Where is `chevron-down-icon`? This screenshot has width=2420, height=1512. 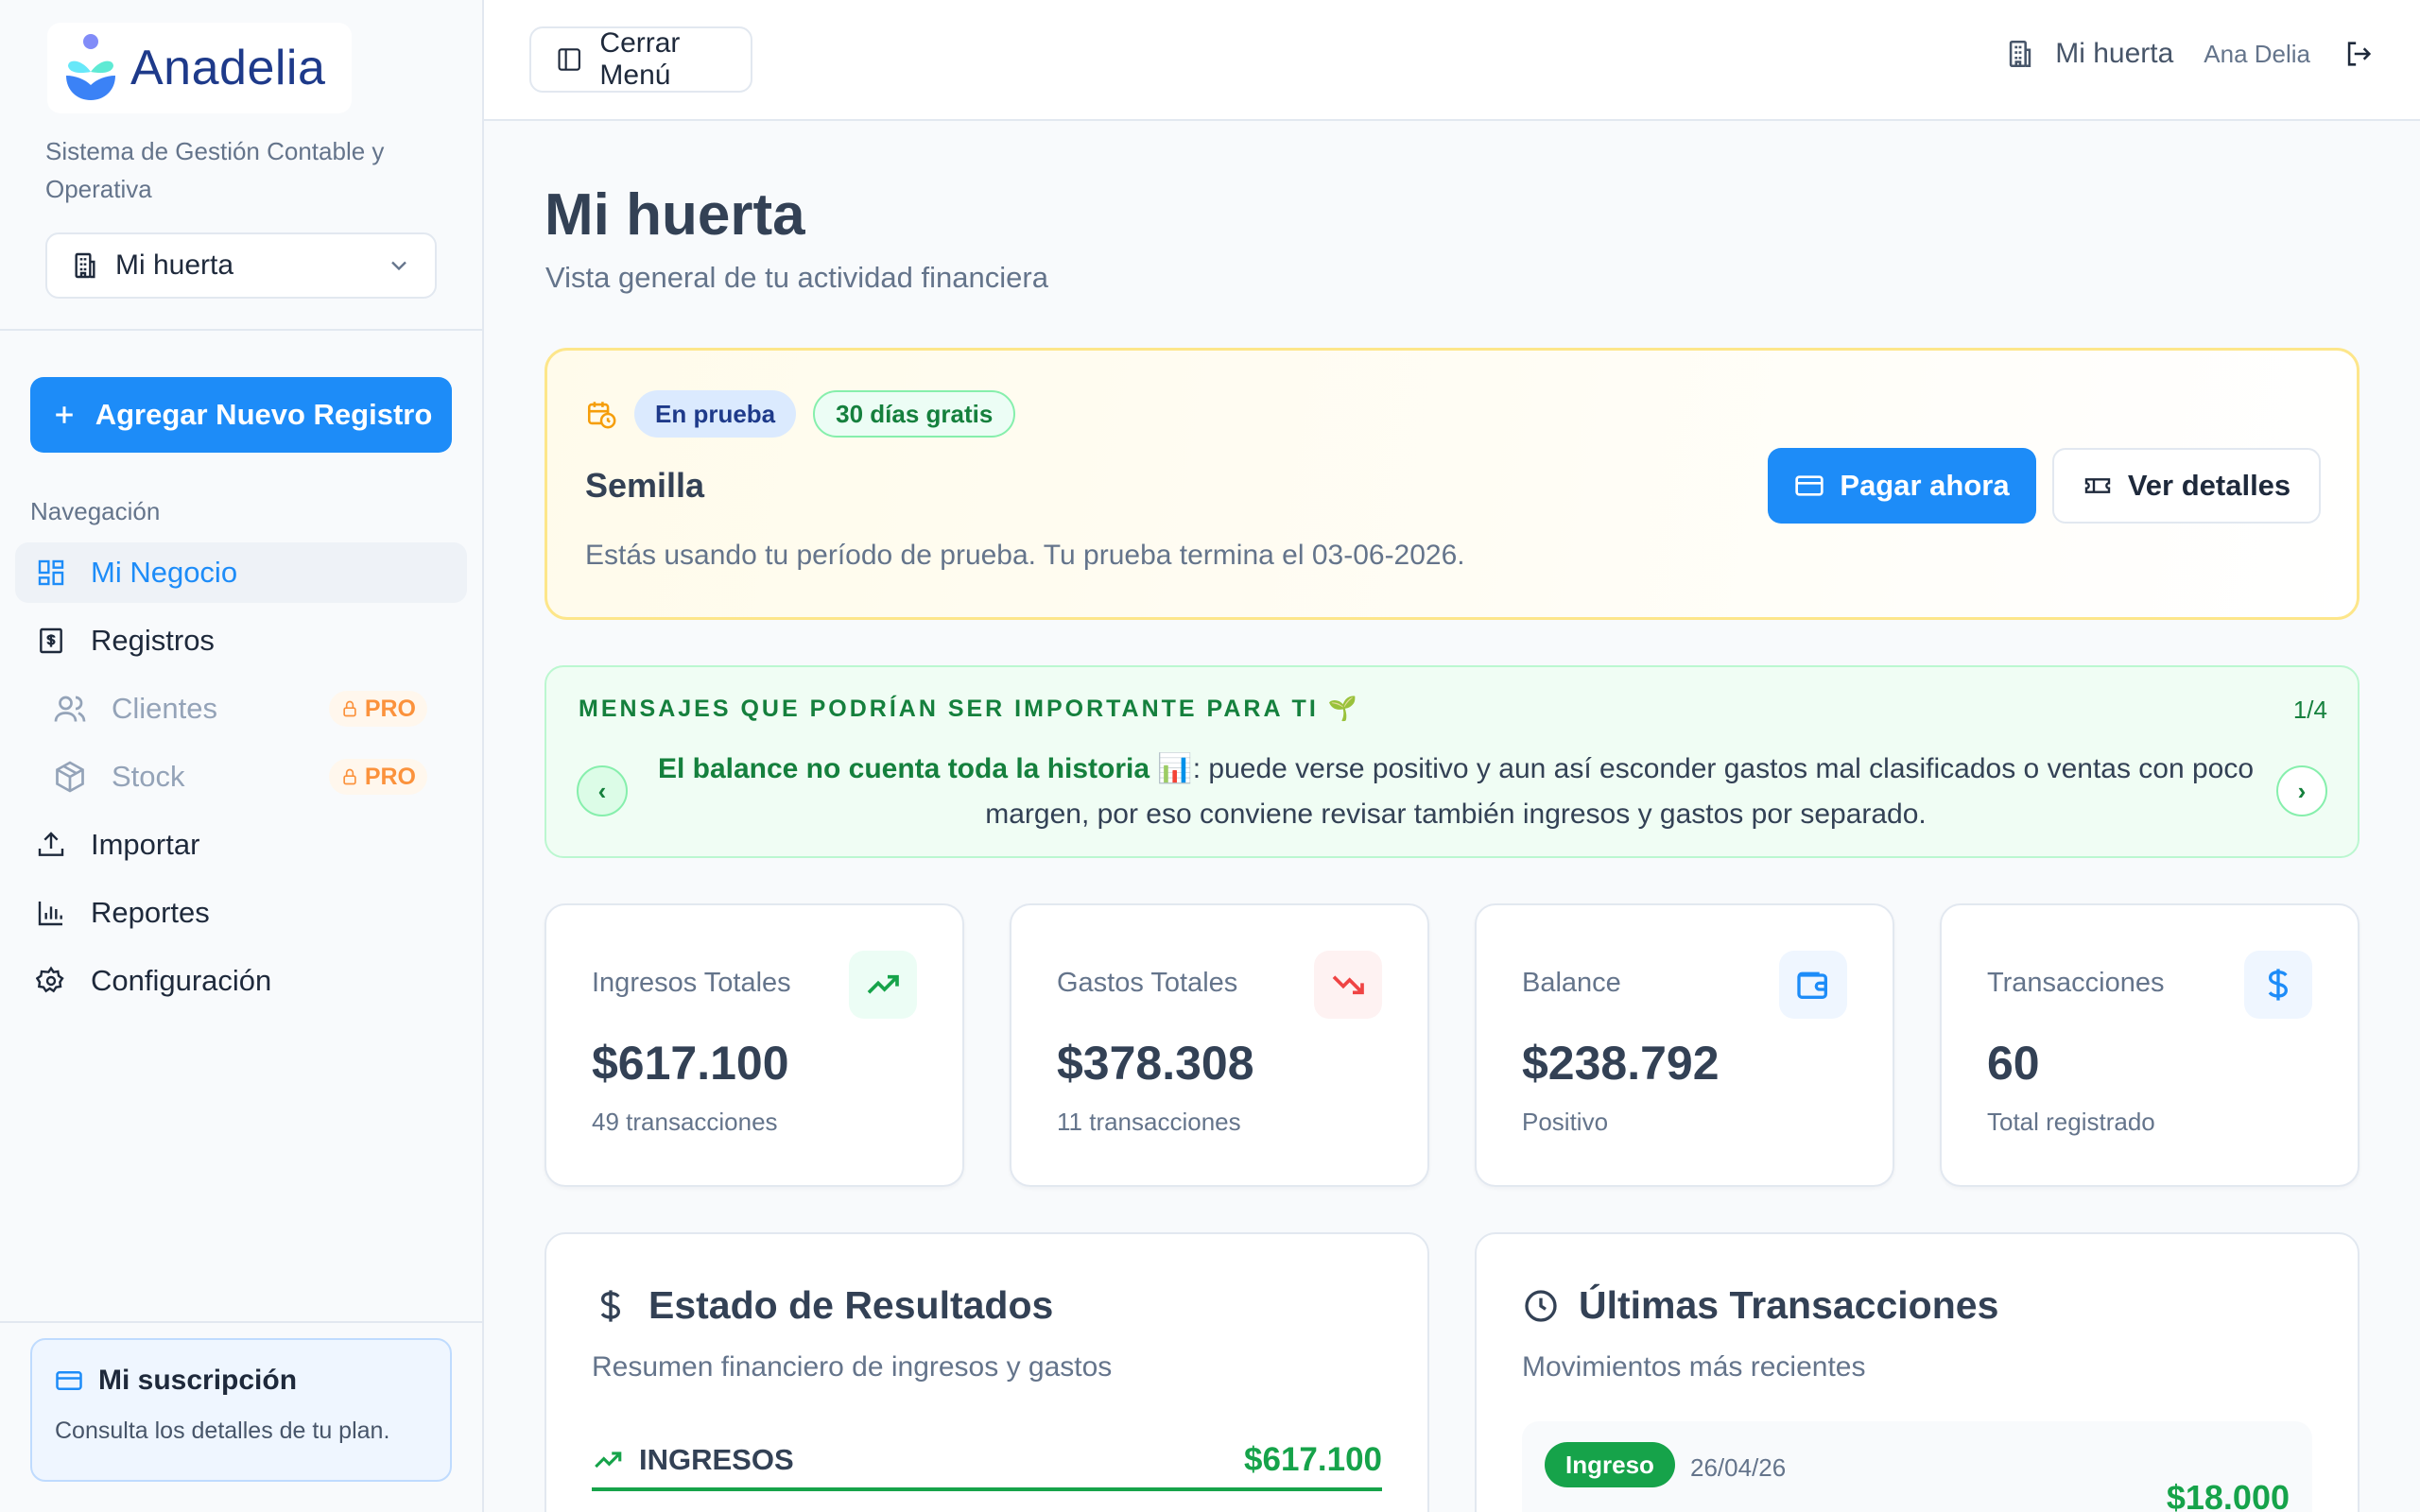
chevron-down-icon is located at coordinates (398, 266).